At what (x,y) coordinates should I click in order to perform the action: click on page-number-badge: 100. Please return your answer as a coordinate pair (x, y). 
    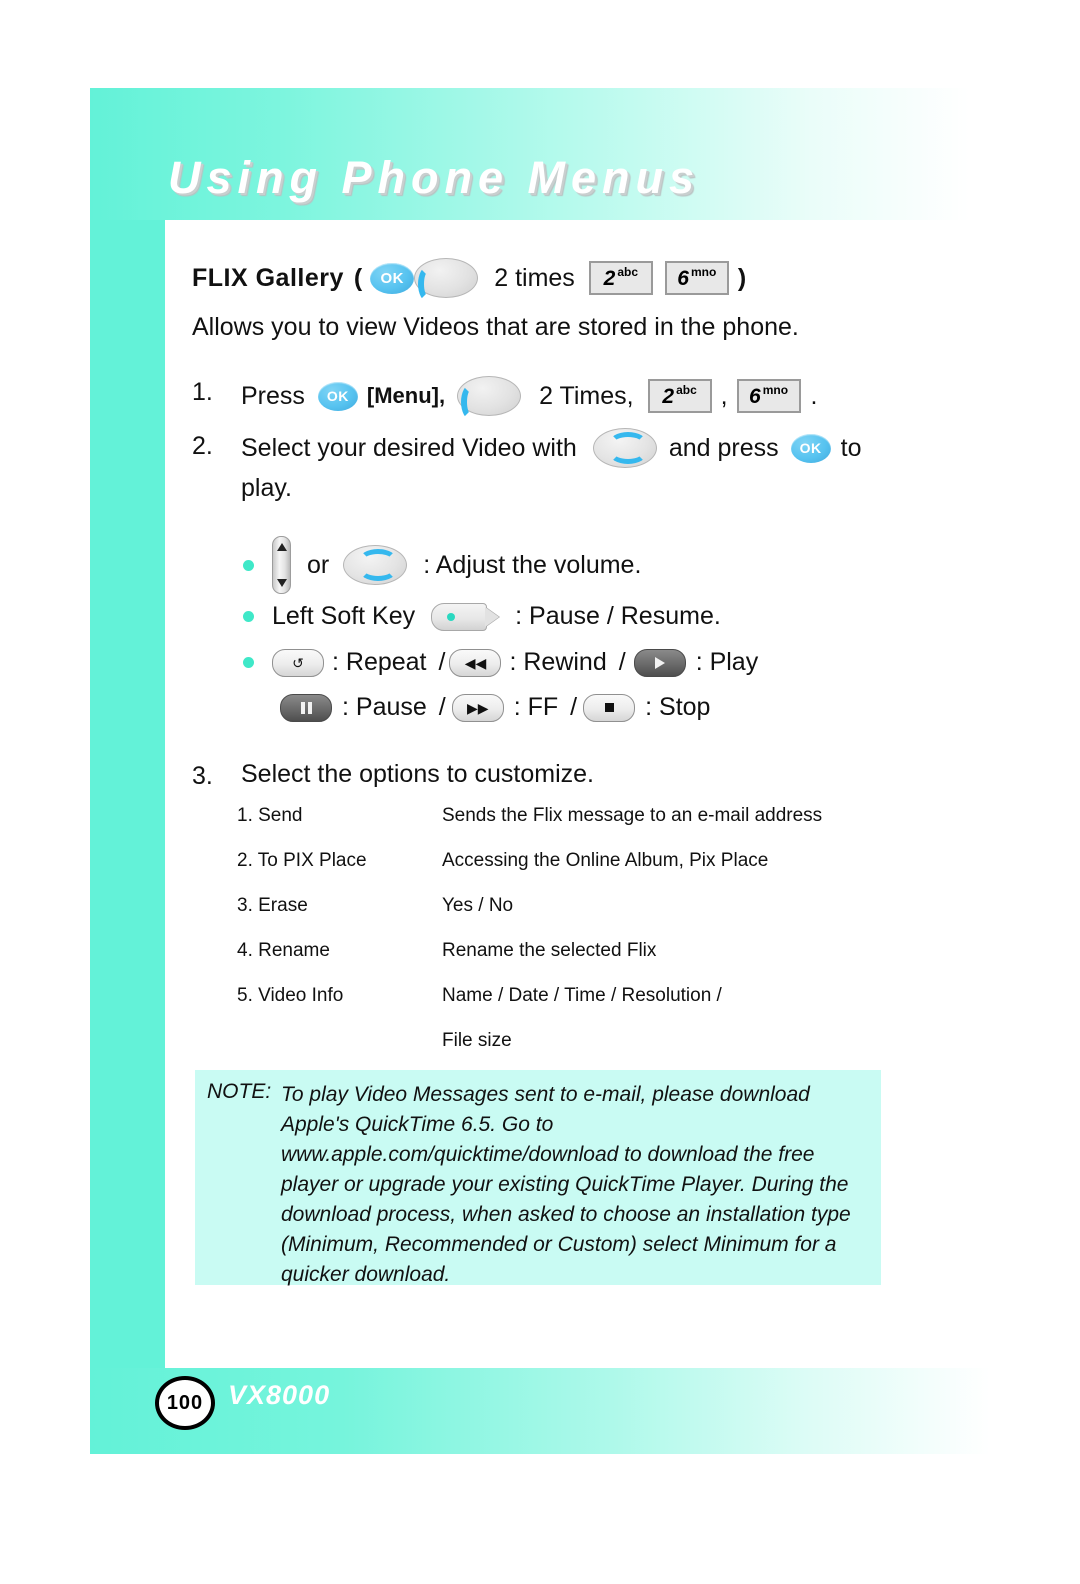
    Looking at the image, I should click on (185, 1403).